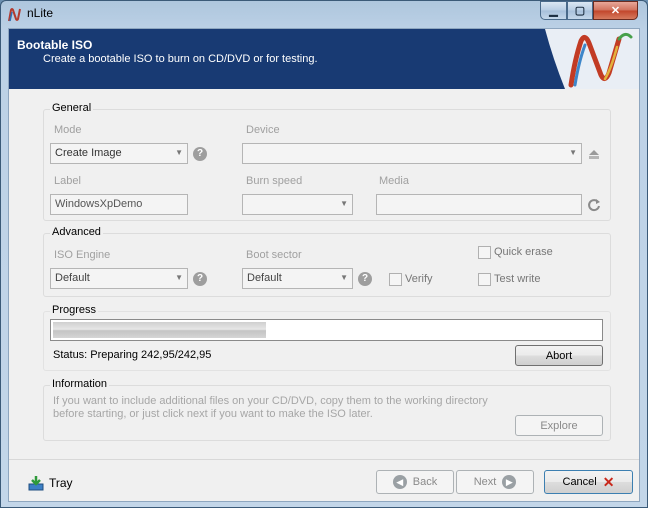 This screenshot has height=508, width=648. What do you see at coordinates (274, 181) in the screenshot?
I see `burn-speed-label: Burn speed` at bounding box center [274, 181].